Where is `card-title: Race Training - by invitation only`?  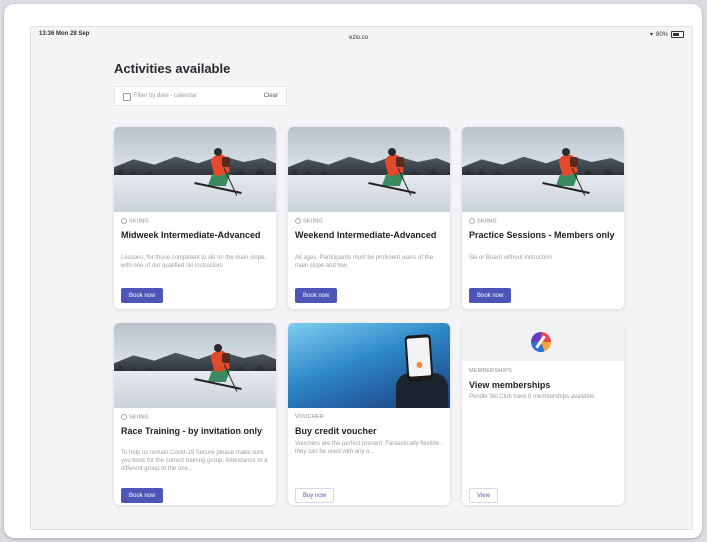 card-title: Race Training - by invitation only is located at coordinates (192, 431).